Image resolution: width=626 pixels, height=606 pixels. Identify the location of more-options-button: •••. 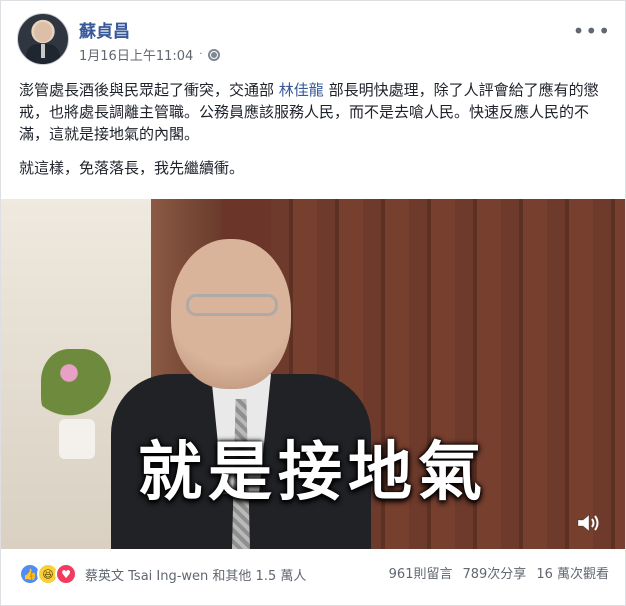
(592, 31).